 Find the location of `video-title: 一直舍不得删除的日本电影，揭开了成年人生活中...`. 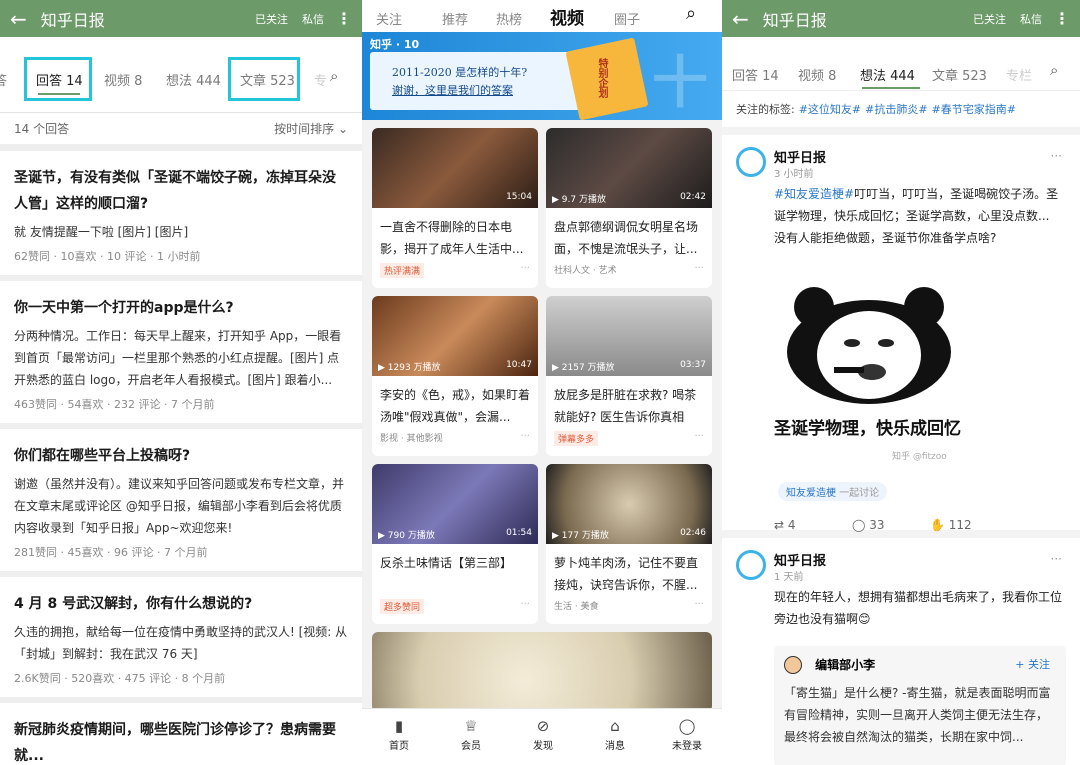

video-title: 一直舍不得删除的日本电影，揭开了成年人生活中... is located at coordinates (452, 238).